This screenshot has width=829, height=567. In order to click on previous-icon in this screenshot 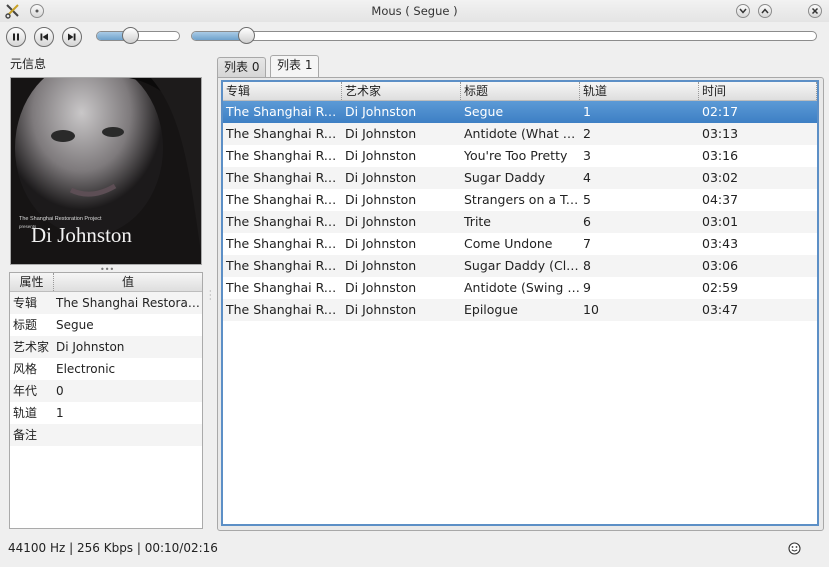, I will do `click(44, 37)`.